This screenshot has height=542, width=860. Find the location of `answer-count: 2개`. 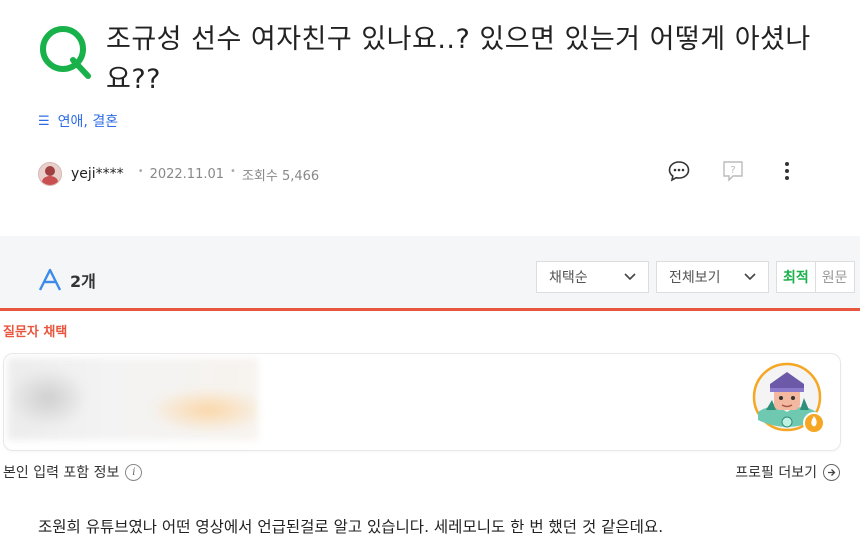

answer-count: 2개 is located at coordinates (83, 281).